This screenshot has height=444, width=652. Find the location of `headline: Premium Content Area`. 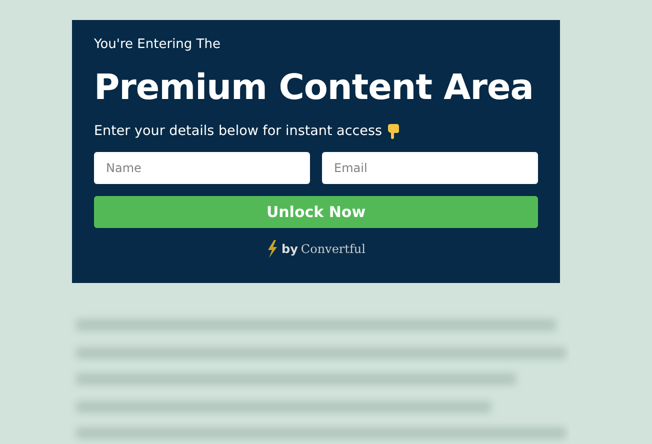

headline: Premium Content Area is located at coordinates (314, 88).